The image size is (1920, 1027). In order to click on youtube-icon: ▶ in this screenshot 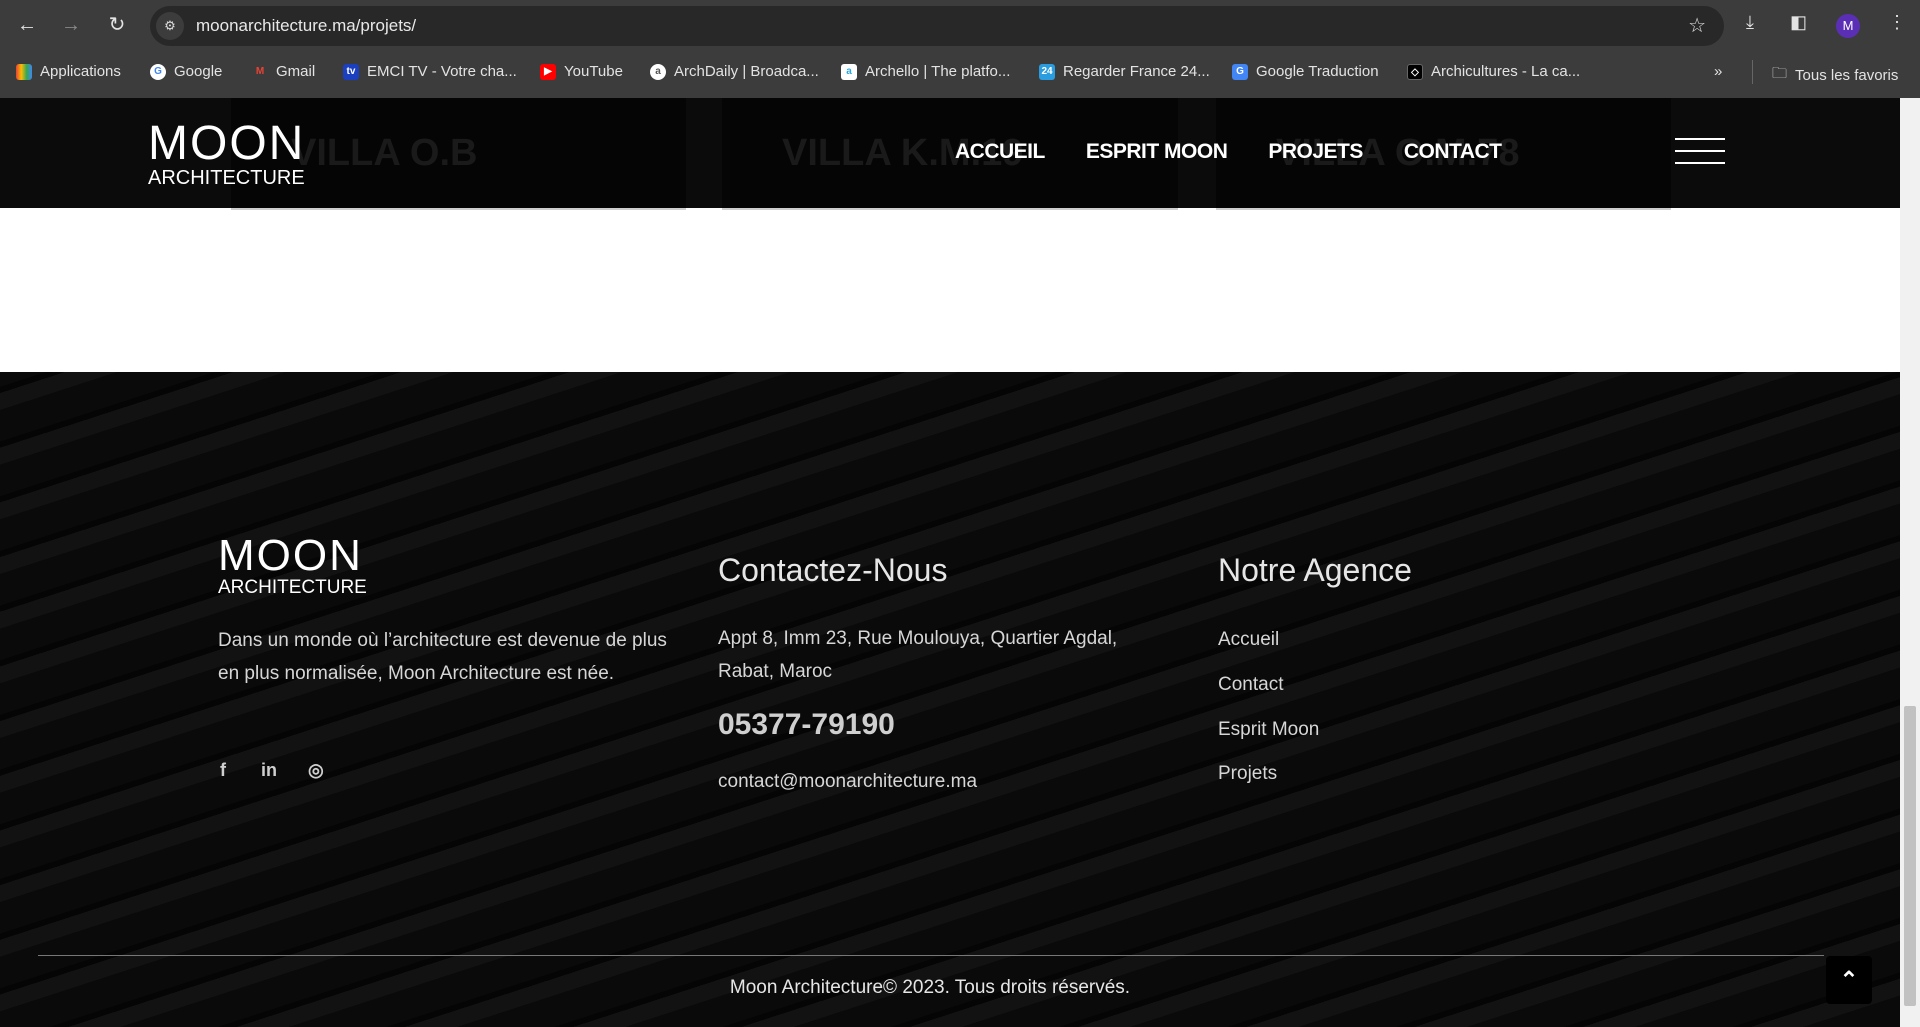, I will do `click(548, 71)`.